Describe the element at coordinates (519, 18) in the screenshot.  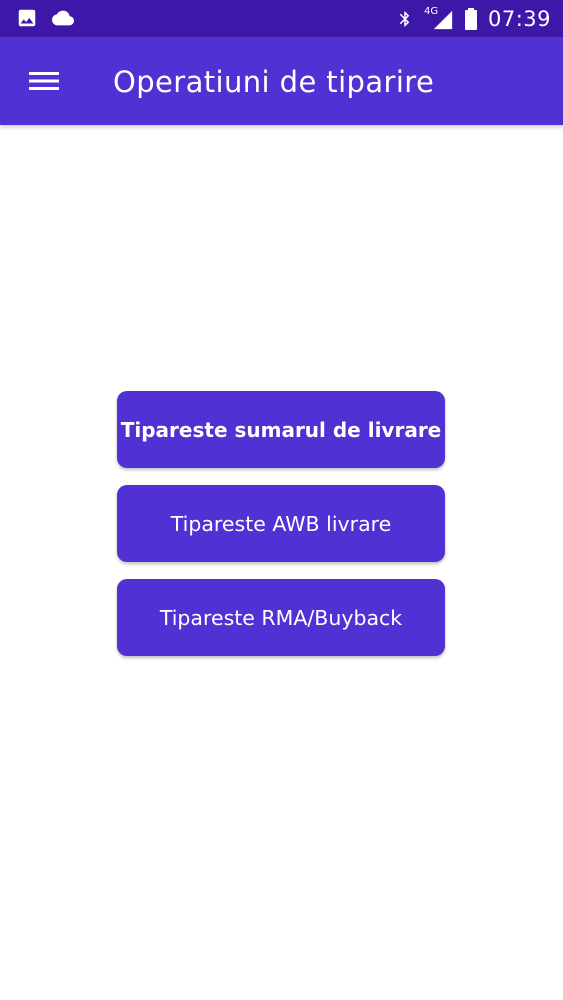
I see `clock: 07:39` at that location.